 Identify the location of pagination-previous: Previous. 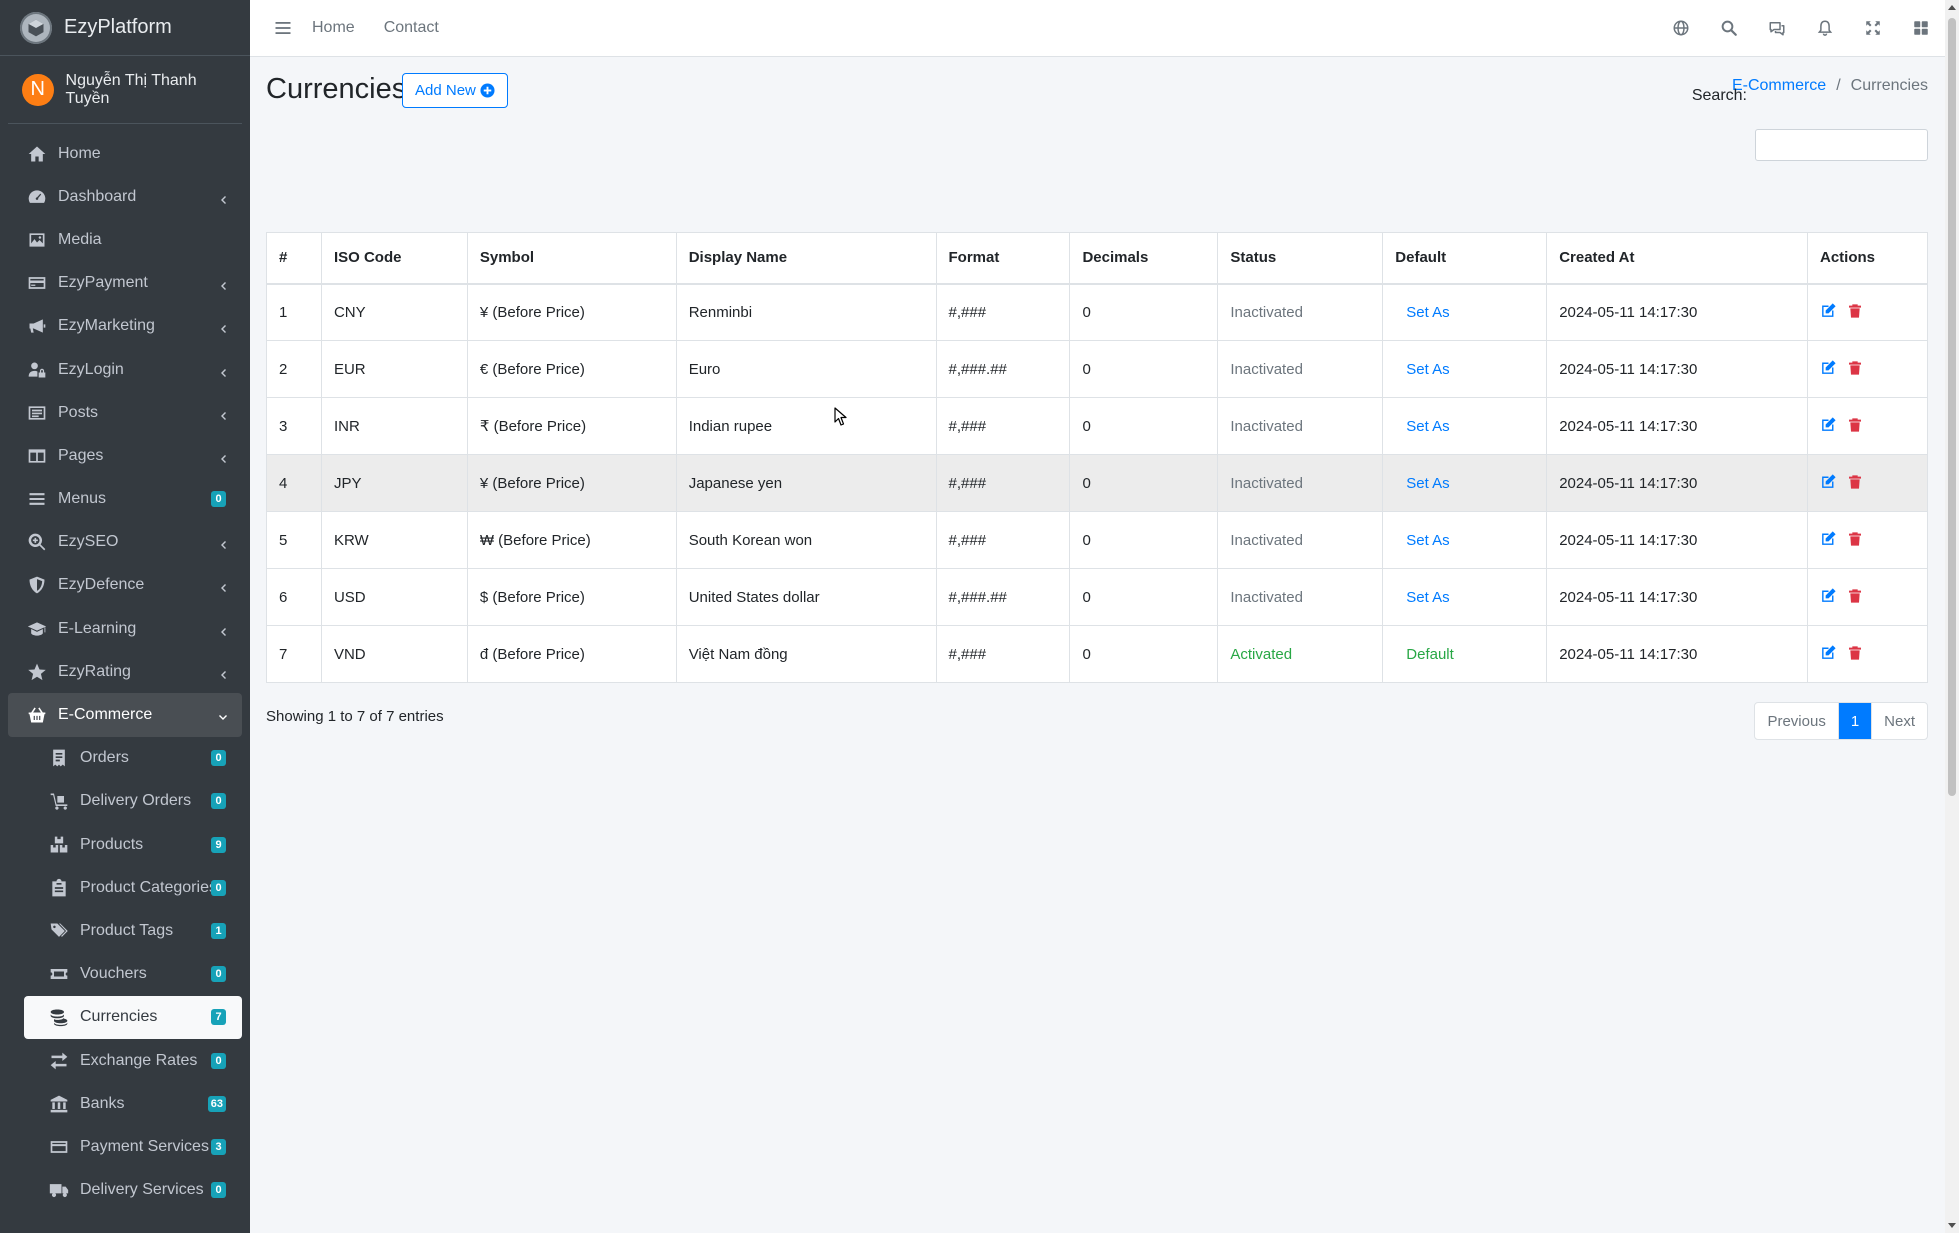
(1797, 721).